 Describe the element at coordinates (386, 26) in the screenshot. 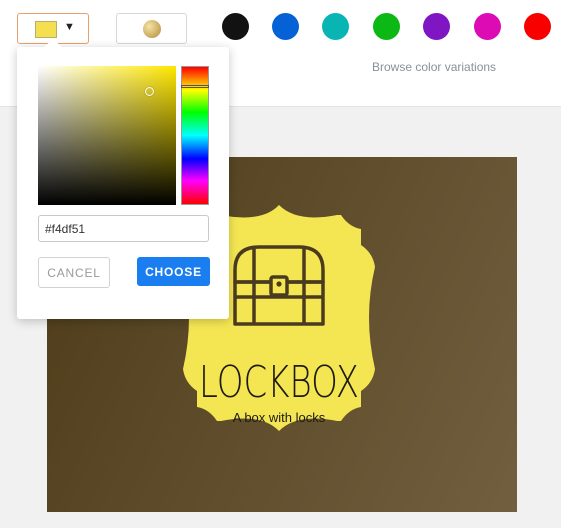

I see `preset-color-green` at that location.